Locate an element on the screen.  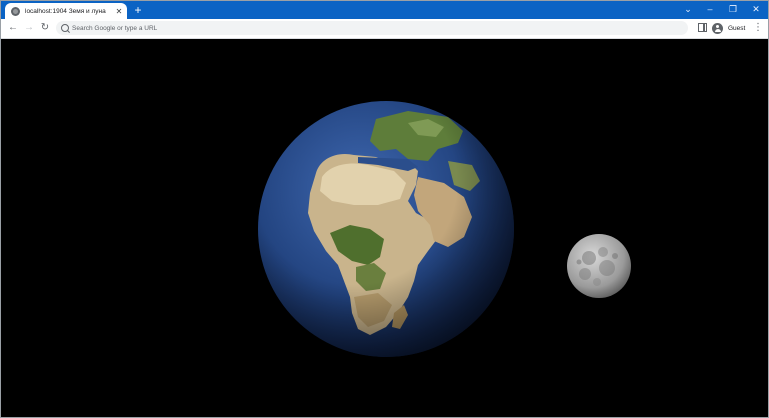
close-window-button: ✕ is located at coordinates (756, 9).